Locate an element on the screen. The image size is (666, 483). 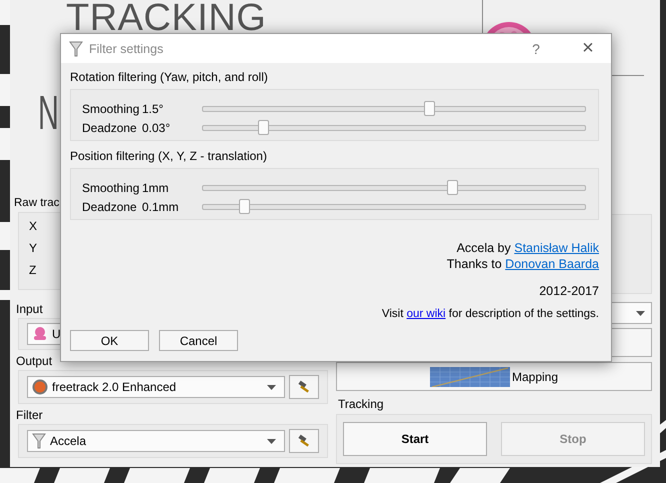
group-title: Rotation filtering (Yaw, pitch, and roll) is located at coordinates (169, 77).